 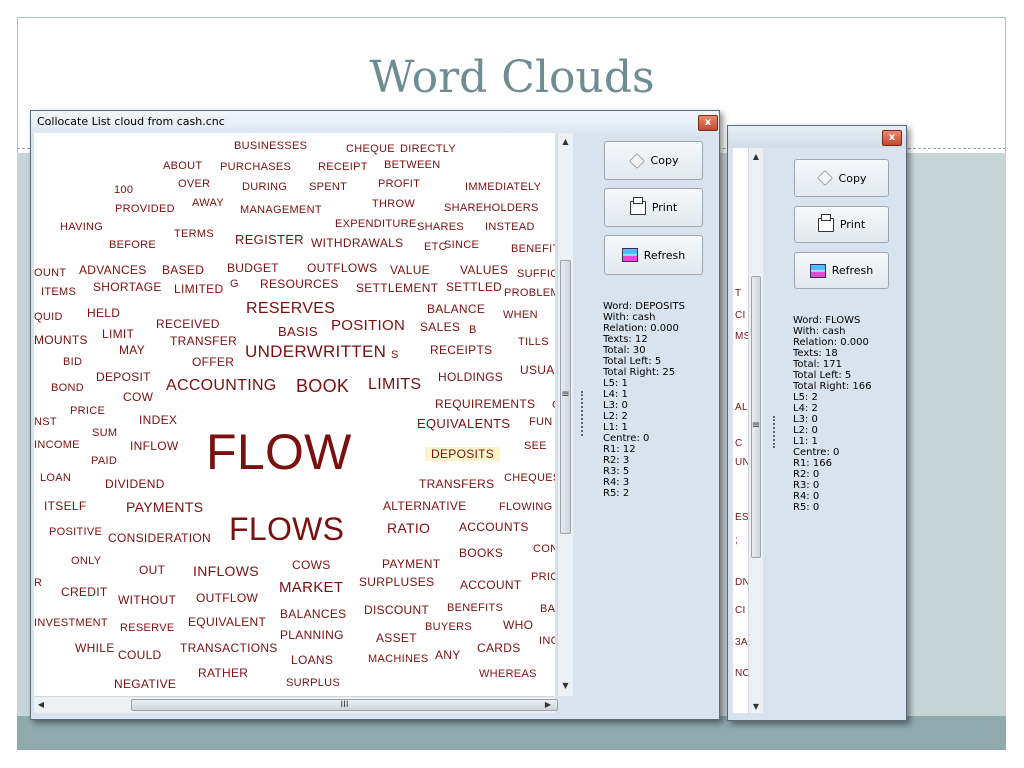 I want to click on back-refresh-button: Refresh, so click(x=841, y=270).